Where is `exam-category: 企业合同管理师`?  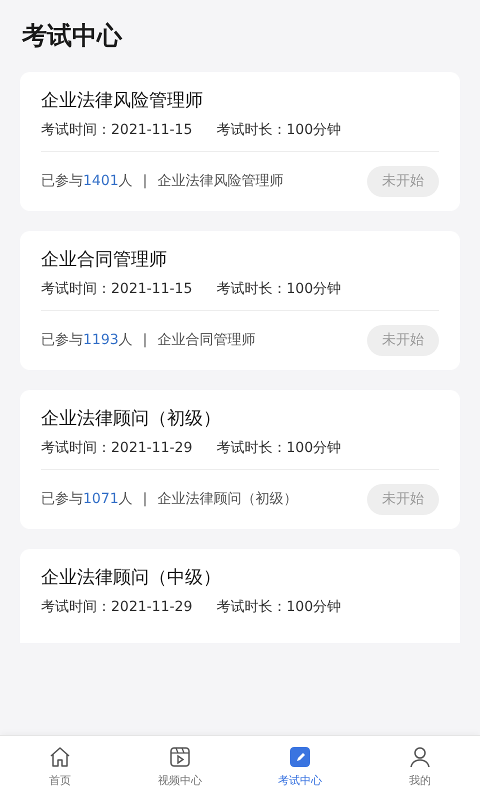
exam-category: 企业合同管理师 is located at coordinates (206, 340).